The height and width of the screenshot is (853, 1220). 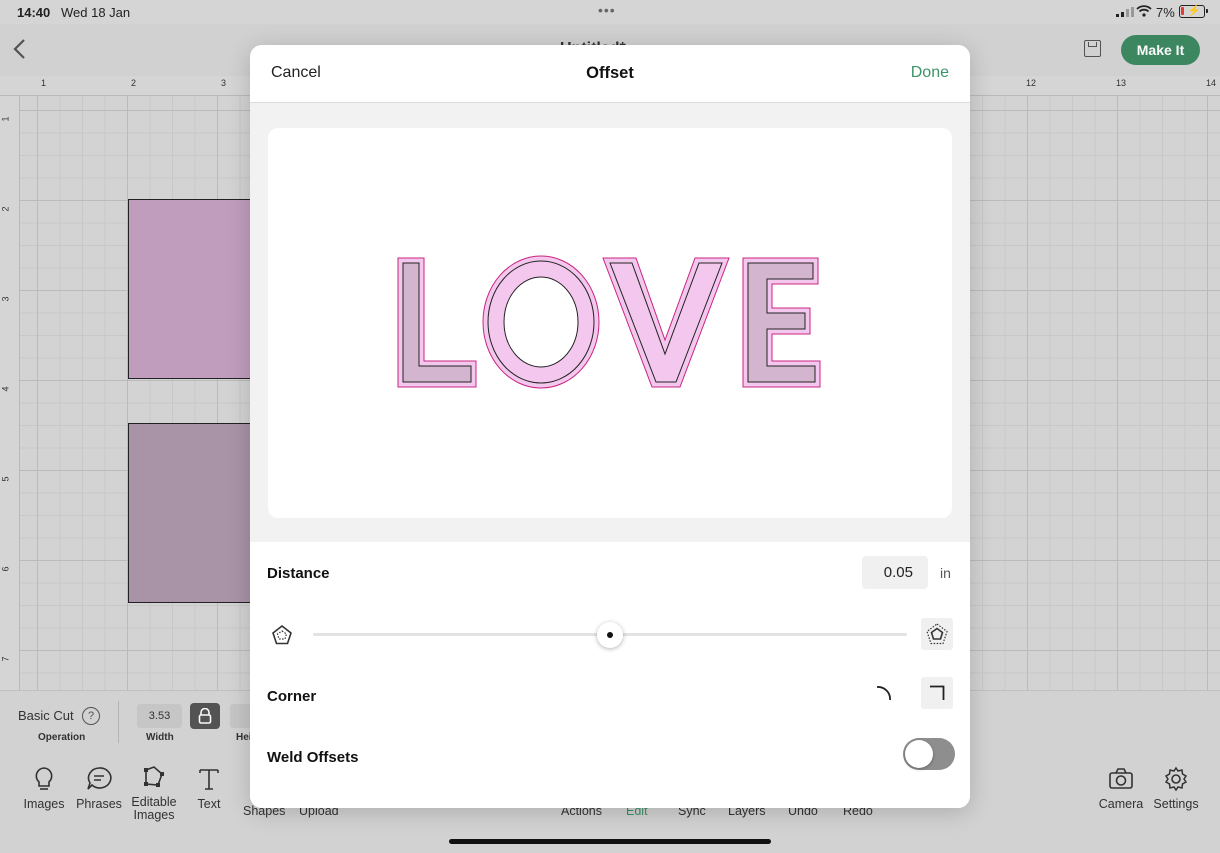 What do you see at coordinates (930, 73) in the screenshot?
I see `done-button: Done` at bounding box center [930, 73].